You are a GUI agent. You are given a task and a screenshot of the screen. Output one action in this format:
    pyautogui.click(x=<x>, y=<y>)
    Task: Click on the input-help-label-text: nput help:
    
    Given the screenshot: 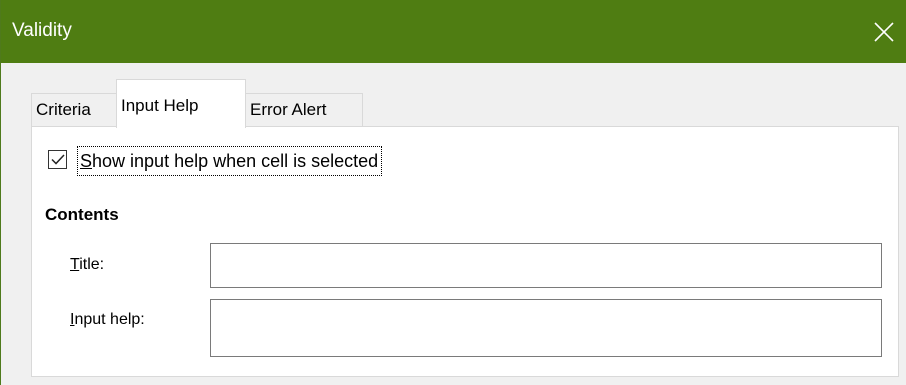 What is the action you would take?
    pyautogui.click(x=109, y=319)
    